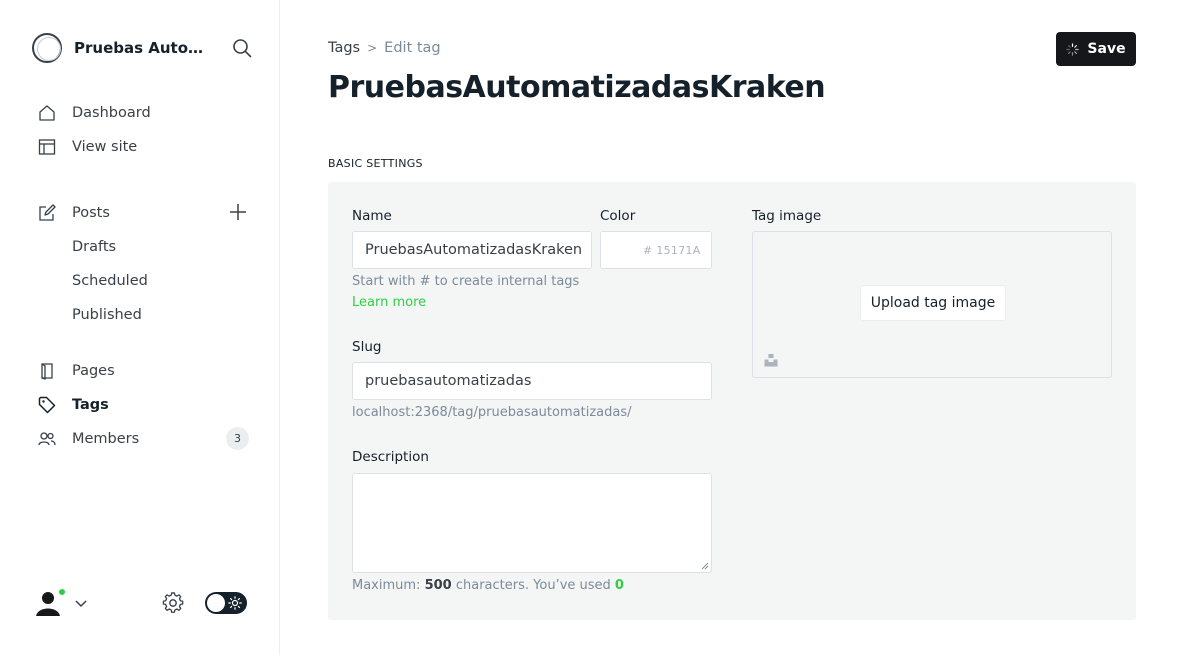 This screenshot has width=1184, height=655. I want to click on nav-view-site-label: View site, so click(105, 147).